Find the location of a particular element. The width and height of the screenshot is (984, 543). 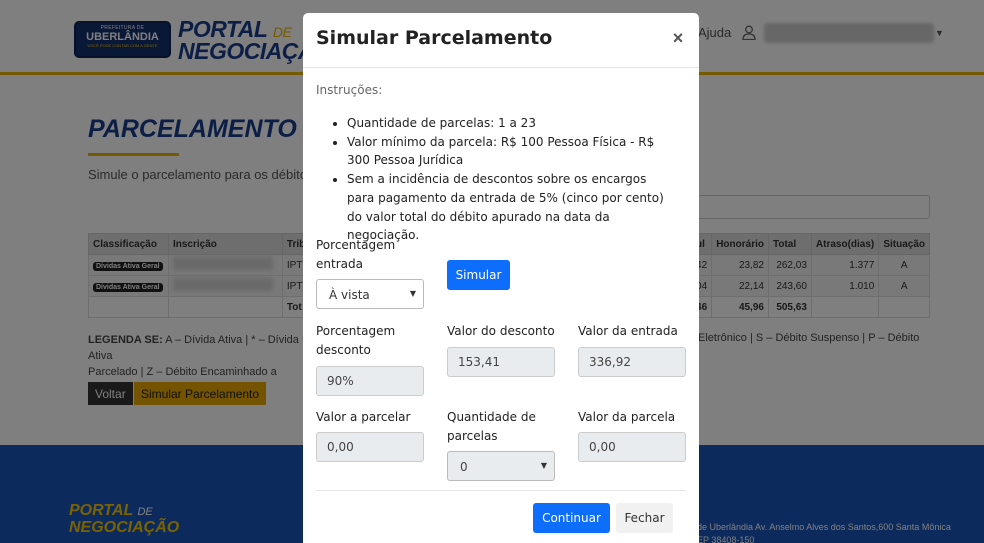

continuar-button: Continuar is located at coordinates (571, 518).